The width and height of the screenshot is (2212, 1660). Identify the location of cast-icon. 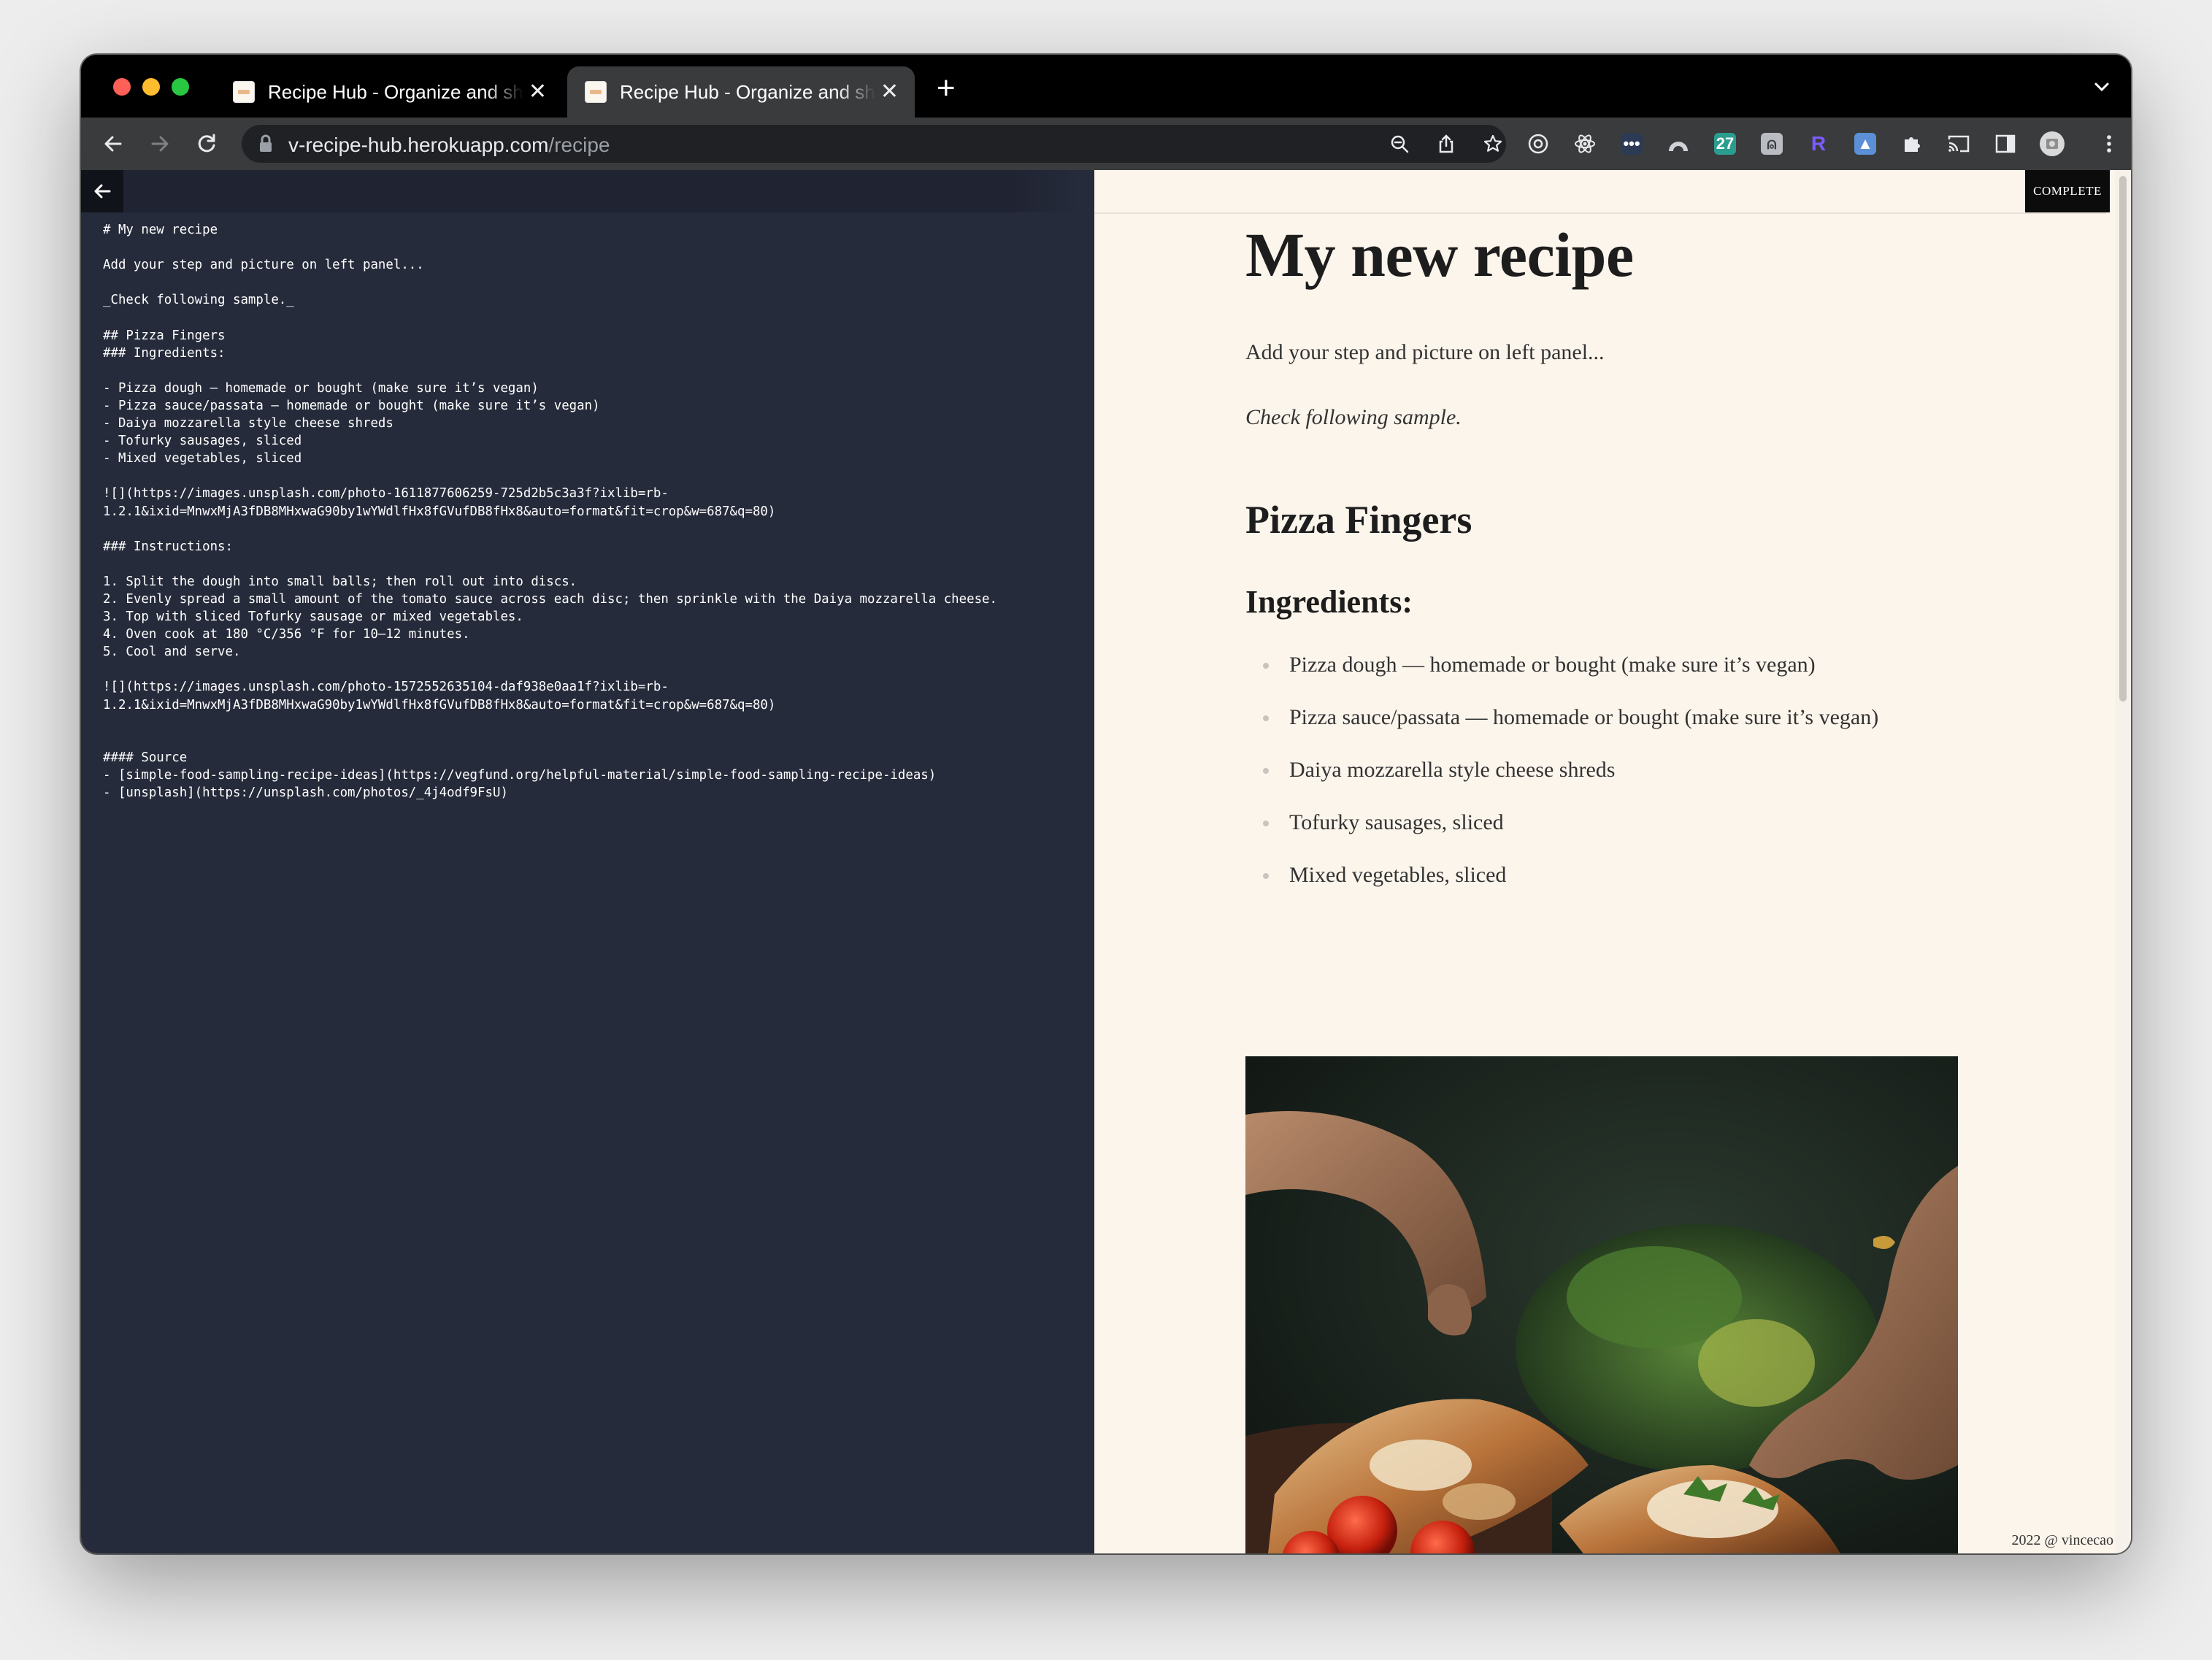
(1959, 144).